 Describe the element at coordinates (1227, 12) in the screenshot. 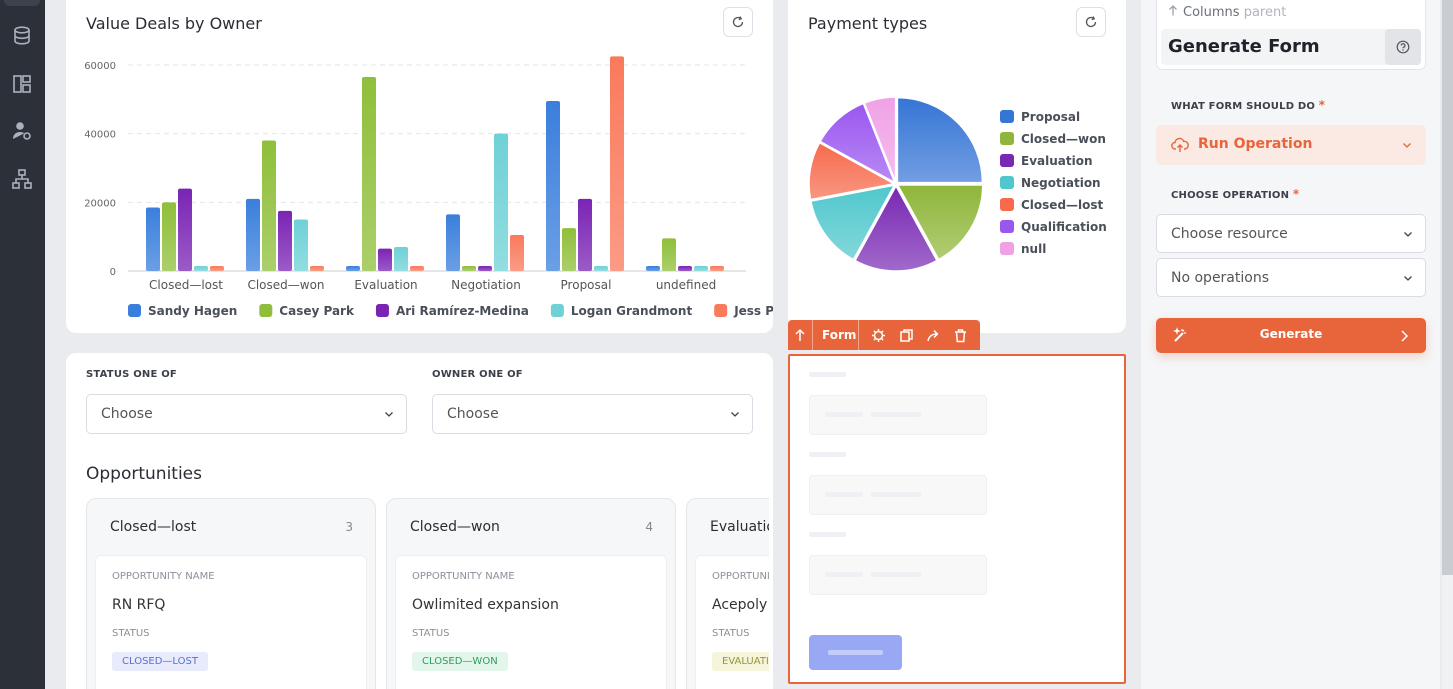

I see `parent-link: Columns parent` at that location.